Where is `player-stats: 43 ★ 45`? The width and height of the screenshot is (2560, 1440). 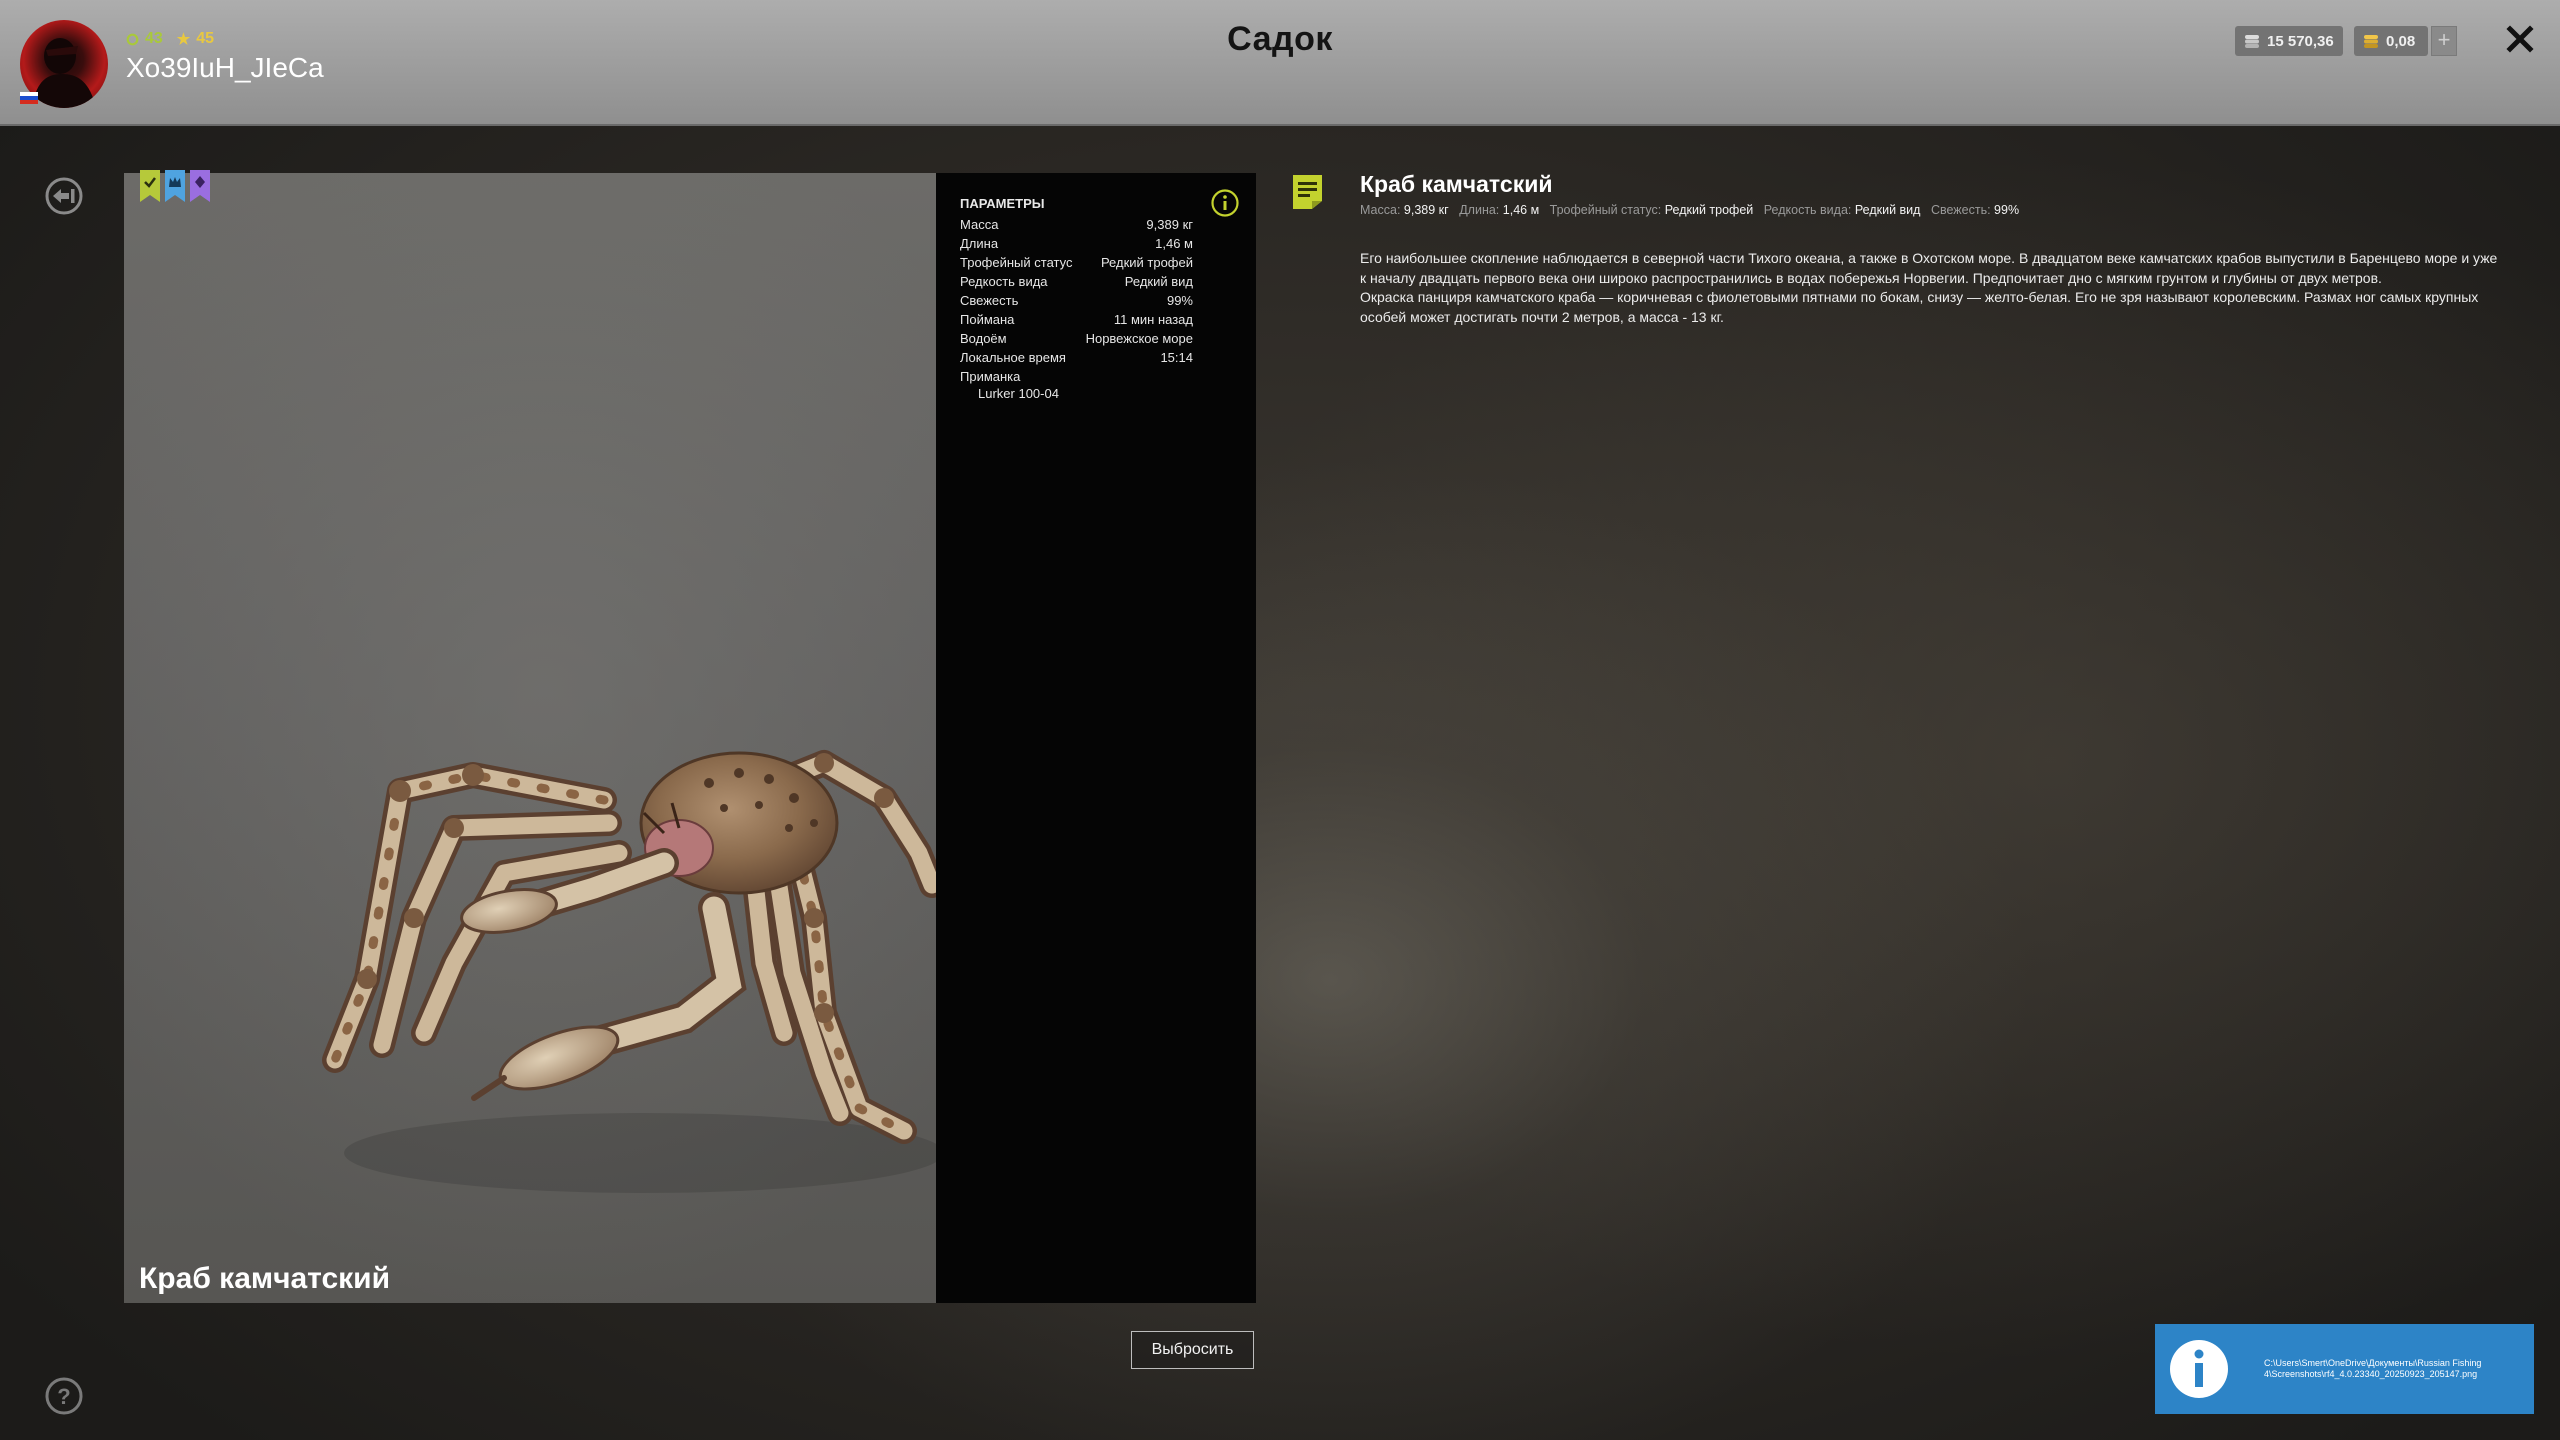
player-stats: 43 ★ 45 is located at coordinates (170, 39).